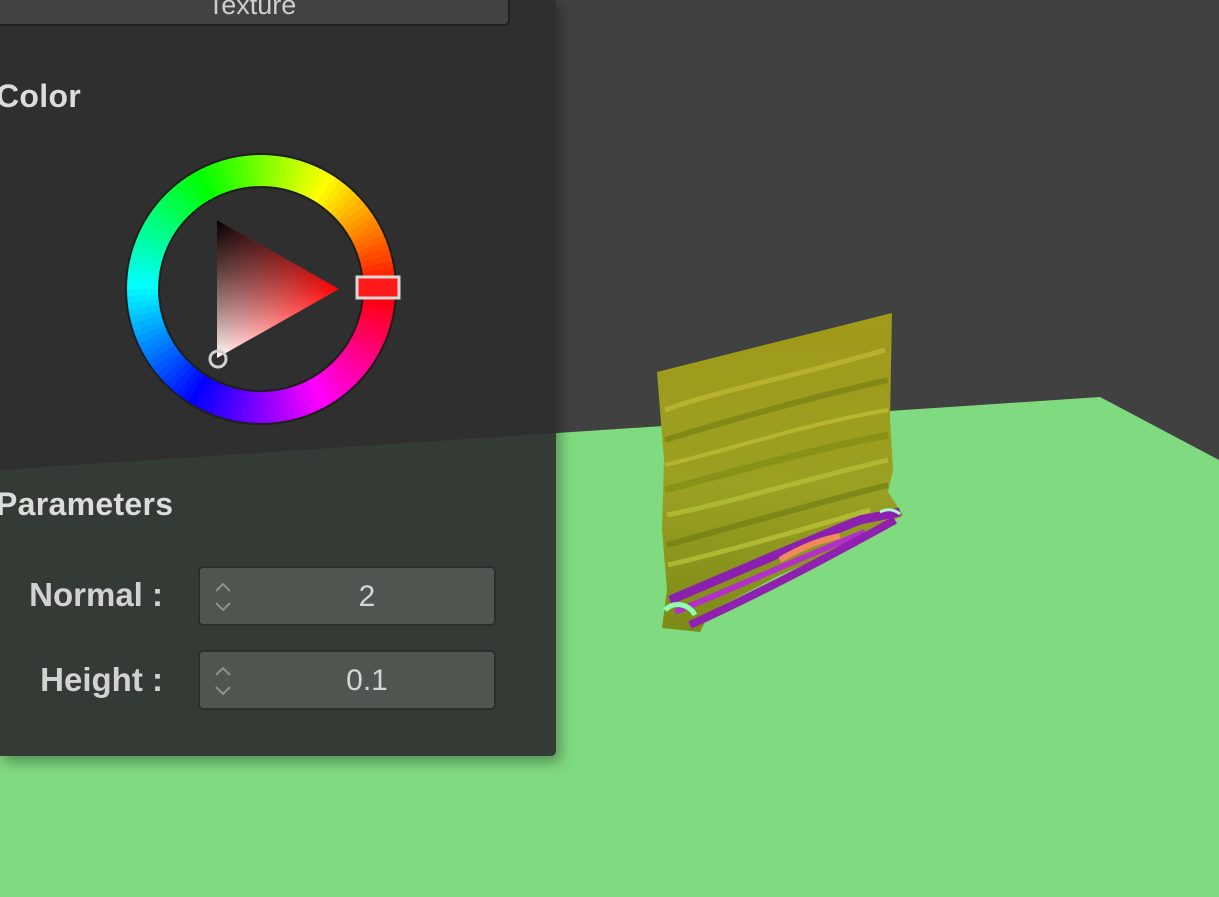 The width and height of the screenshot is (1219, 897). What do you see at coordinates (278, 289) in the screenshot?
I see `saturation-value-triangle` at bounding box center [278, 289].